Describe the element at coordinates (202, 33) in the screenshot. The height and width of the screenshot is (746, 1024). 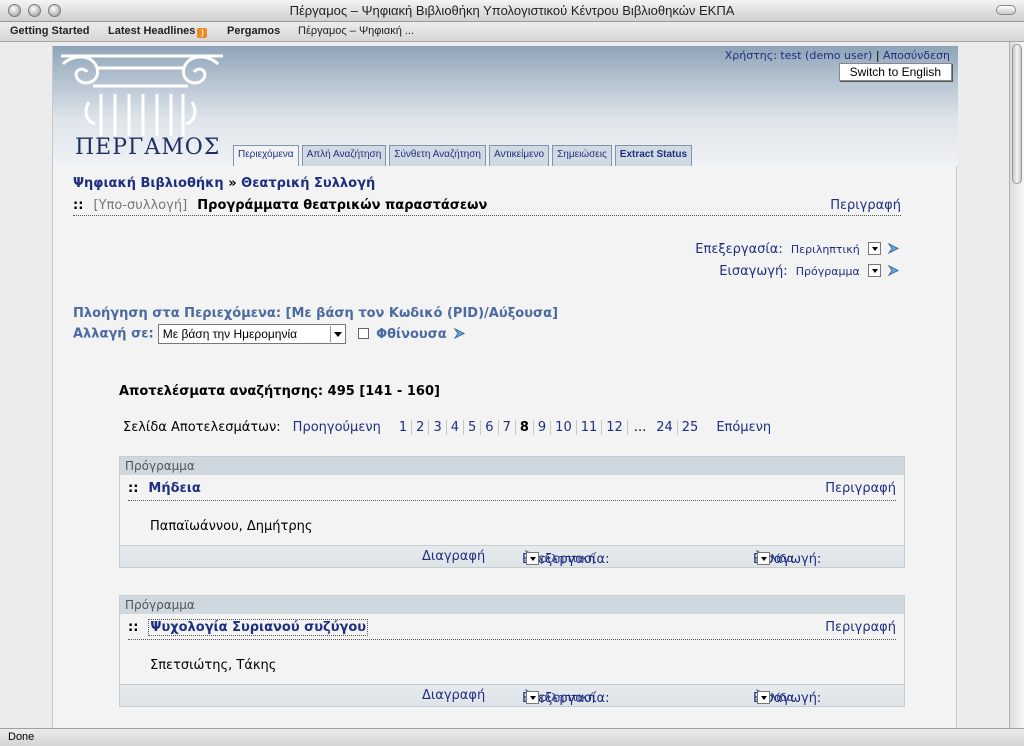
I see `rss-icon: )` at that location.